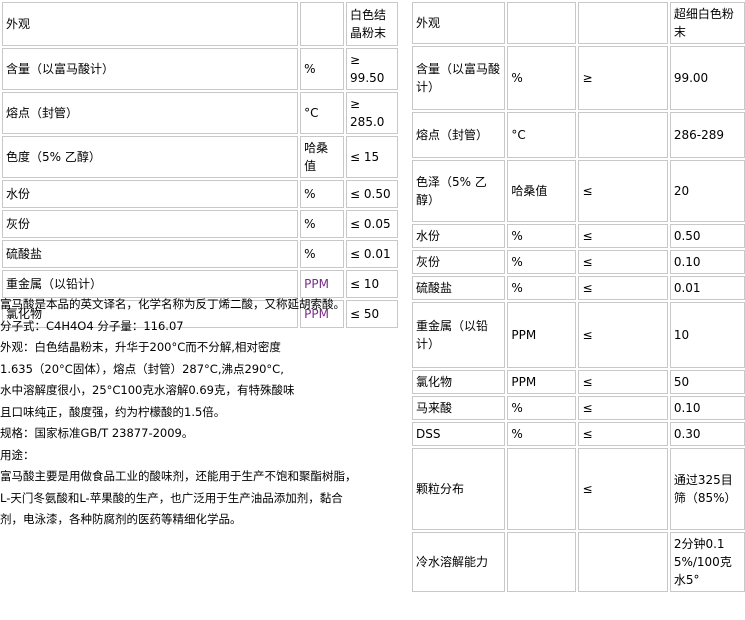  What do you see at coordinates (178, 476) in the screenshot?
I see `description-line: 富马酸主要是用做食品工业的酸味剂，还能用于生产不饱和聚酯树脂，` at bounding box center [178, 476].